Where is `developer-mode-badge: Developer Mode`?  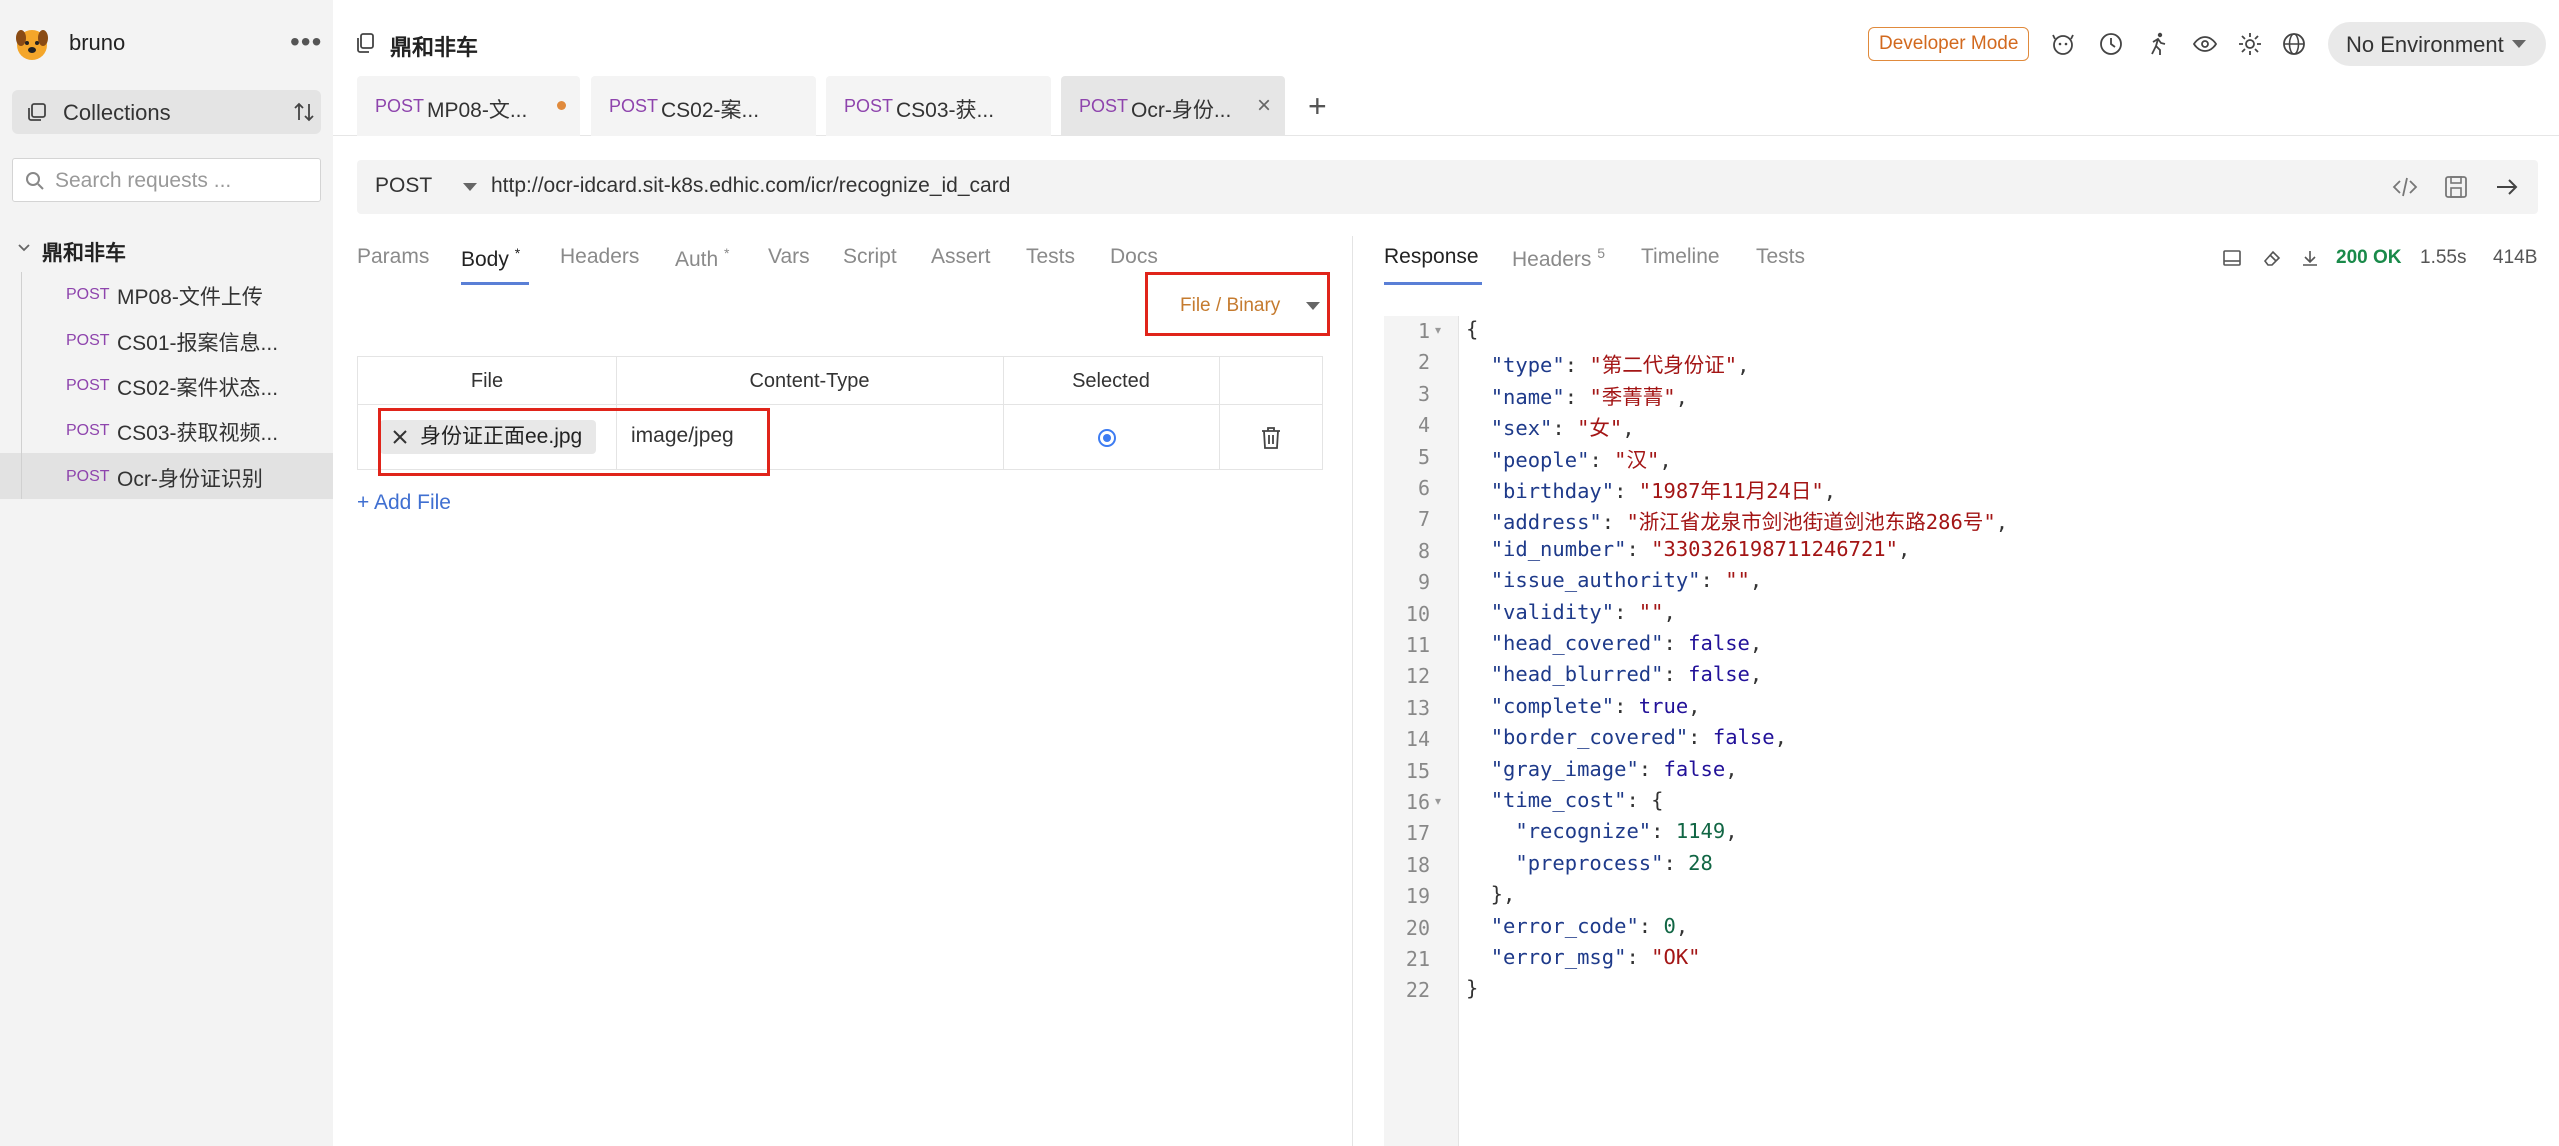 developer-mode-badge: Developer Mode is located at coordinates (1949, 44).